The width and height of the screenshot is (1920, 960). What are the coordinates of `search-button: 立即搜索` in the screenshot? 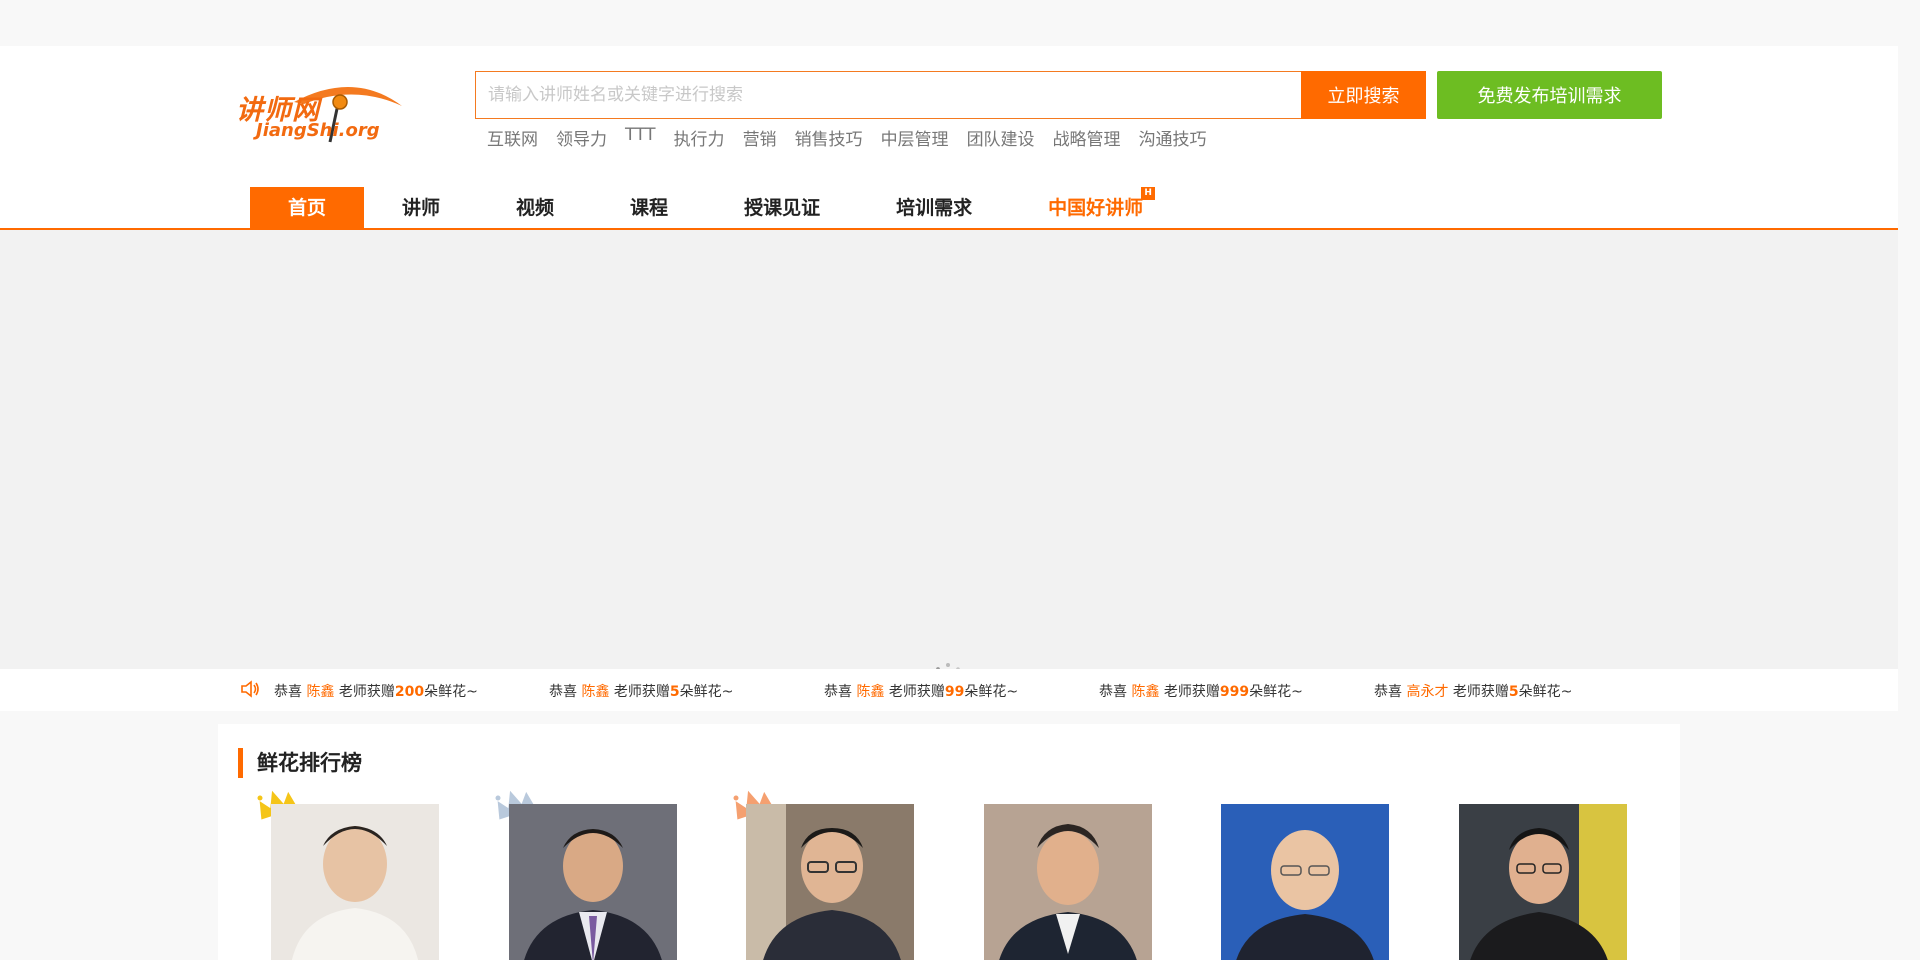 It's located at (1363, 95).